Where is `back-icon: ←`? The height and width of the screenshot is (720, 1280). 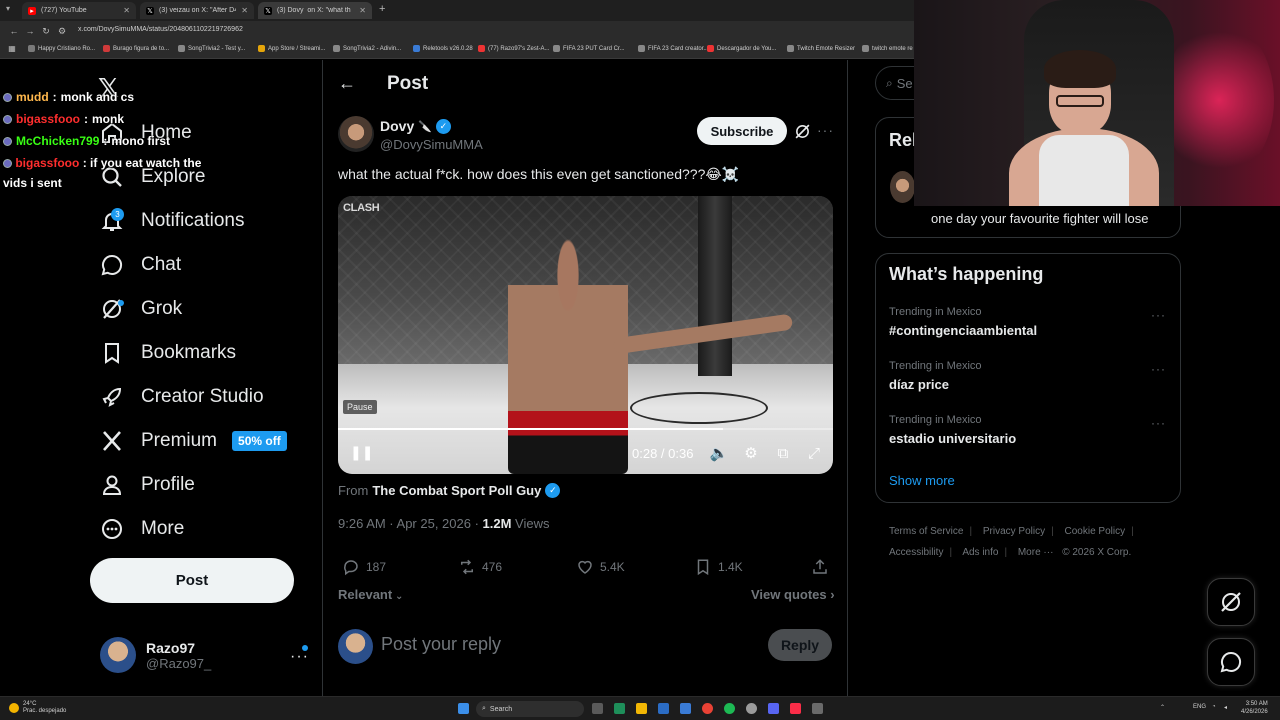
back-icon: ← is located at coordinates (14, 31).